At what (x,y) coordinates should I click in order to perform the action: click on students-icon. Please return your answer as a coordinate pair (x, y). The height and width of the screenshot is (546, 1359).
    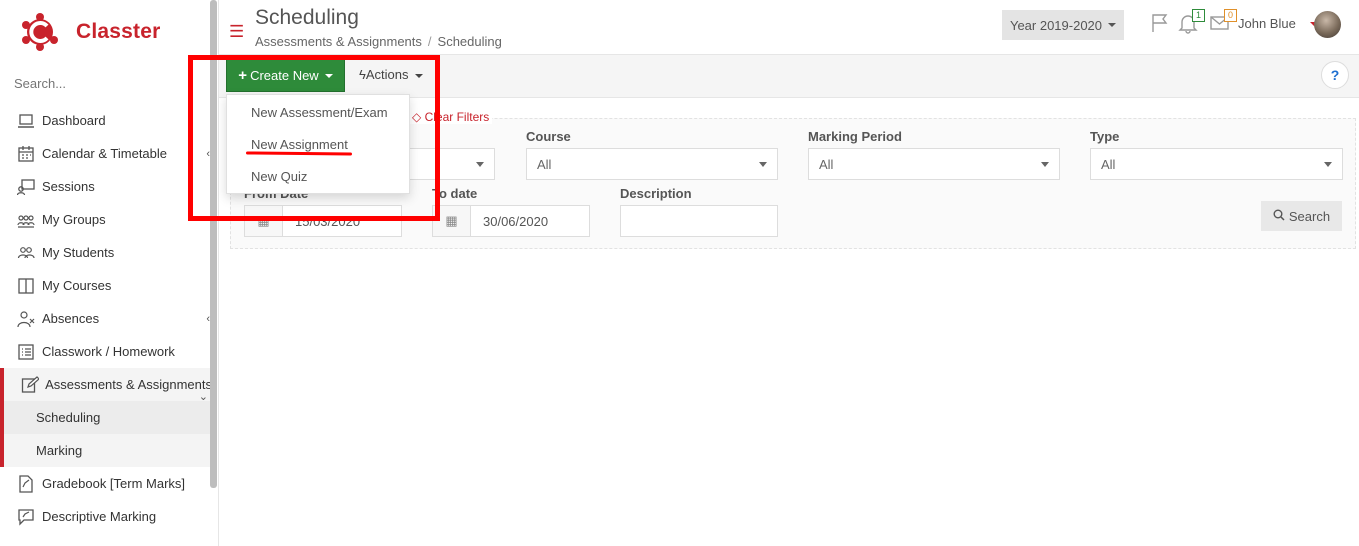
    Looking at the image, I should click on (26, 253).